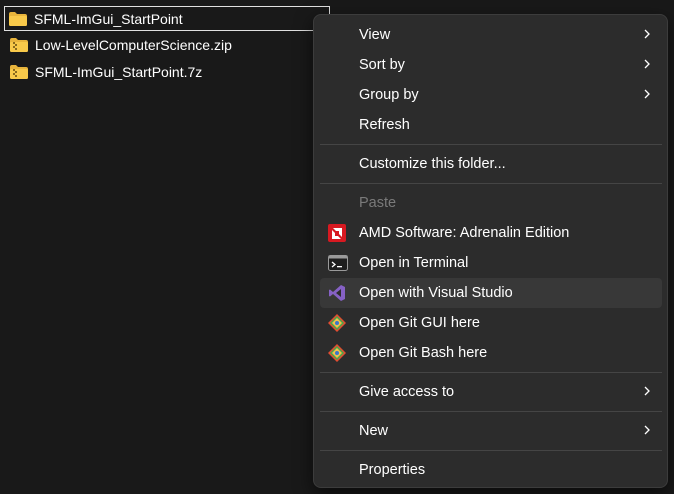 The image size is (674, 494). What do you see at coordinates (414, 263) in the screenshot?
I see `menu-item-label: Open in Terminal` at bounding box center [414, 263].